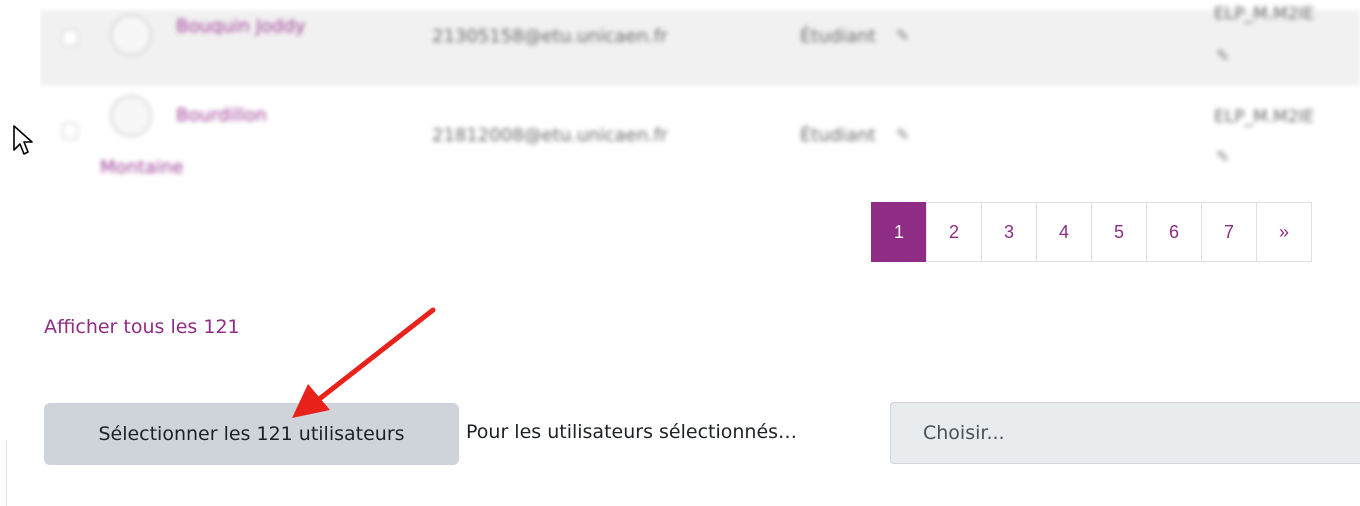 This screenshot has width=1360, height=506. Describe the element at coordinates (23, 140) in the screenshot. I see `mouse-cursor-icon` at that location.